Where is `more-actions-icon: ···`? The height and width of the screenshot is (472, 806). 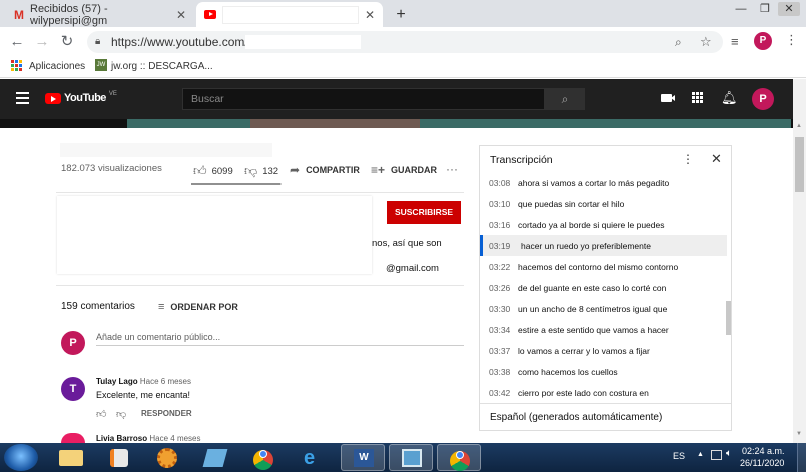
more-actions-icon: ··· is located at coordinates (452, 169).